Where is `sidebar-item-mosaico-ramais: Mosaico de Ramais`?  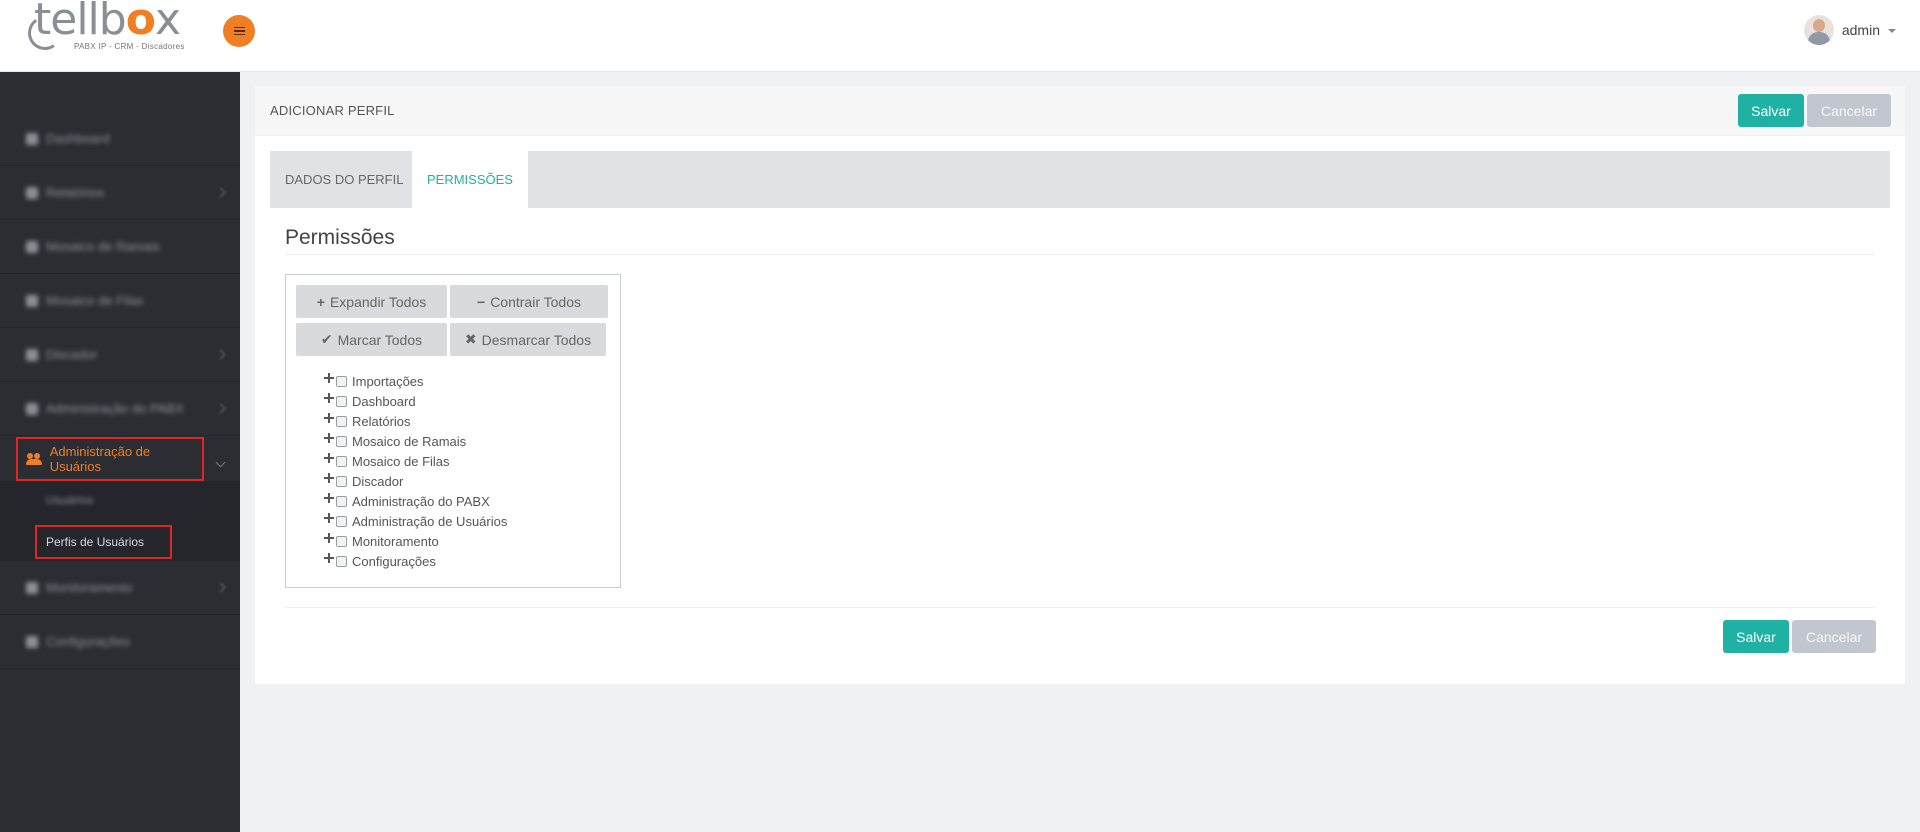
sidebar-item-mosaico-ramais: Mosaico de Ramais is located at coordinates (120, 247).